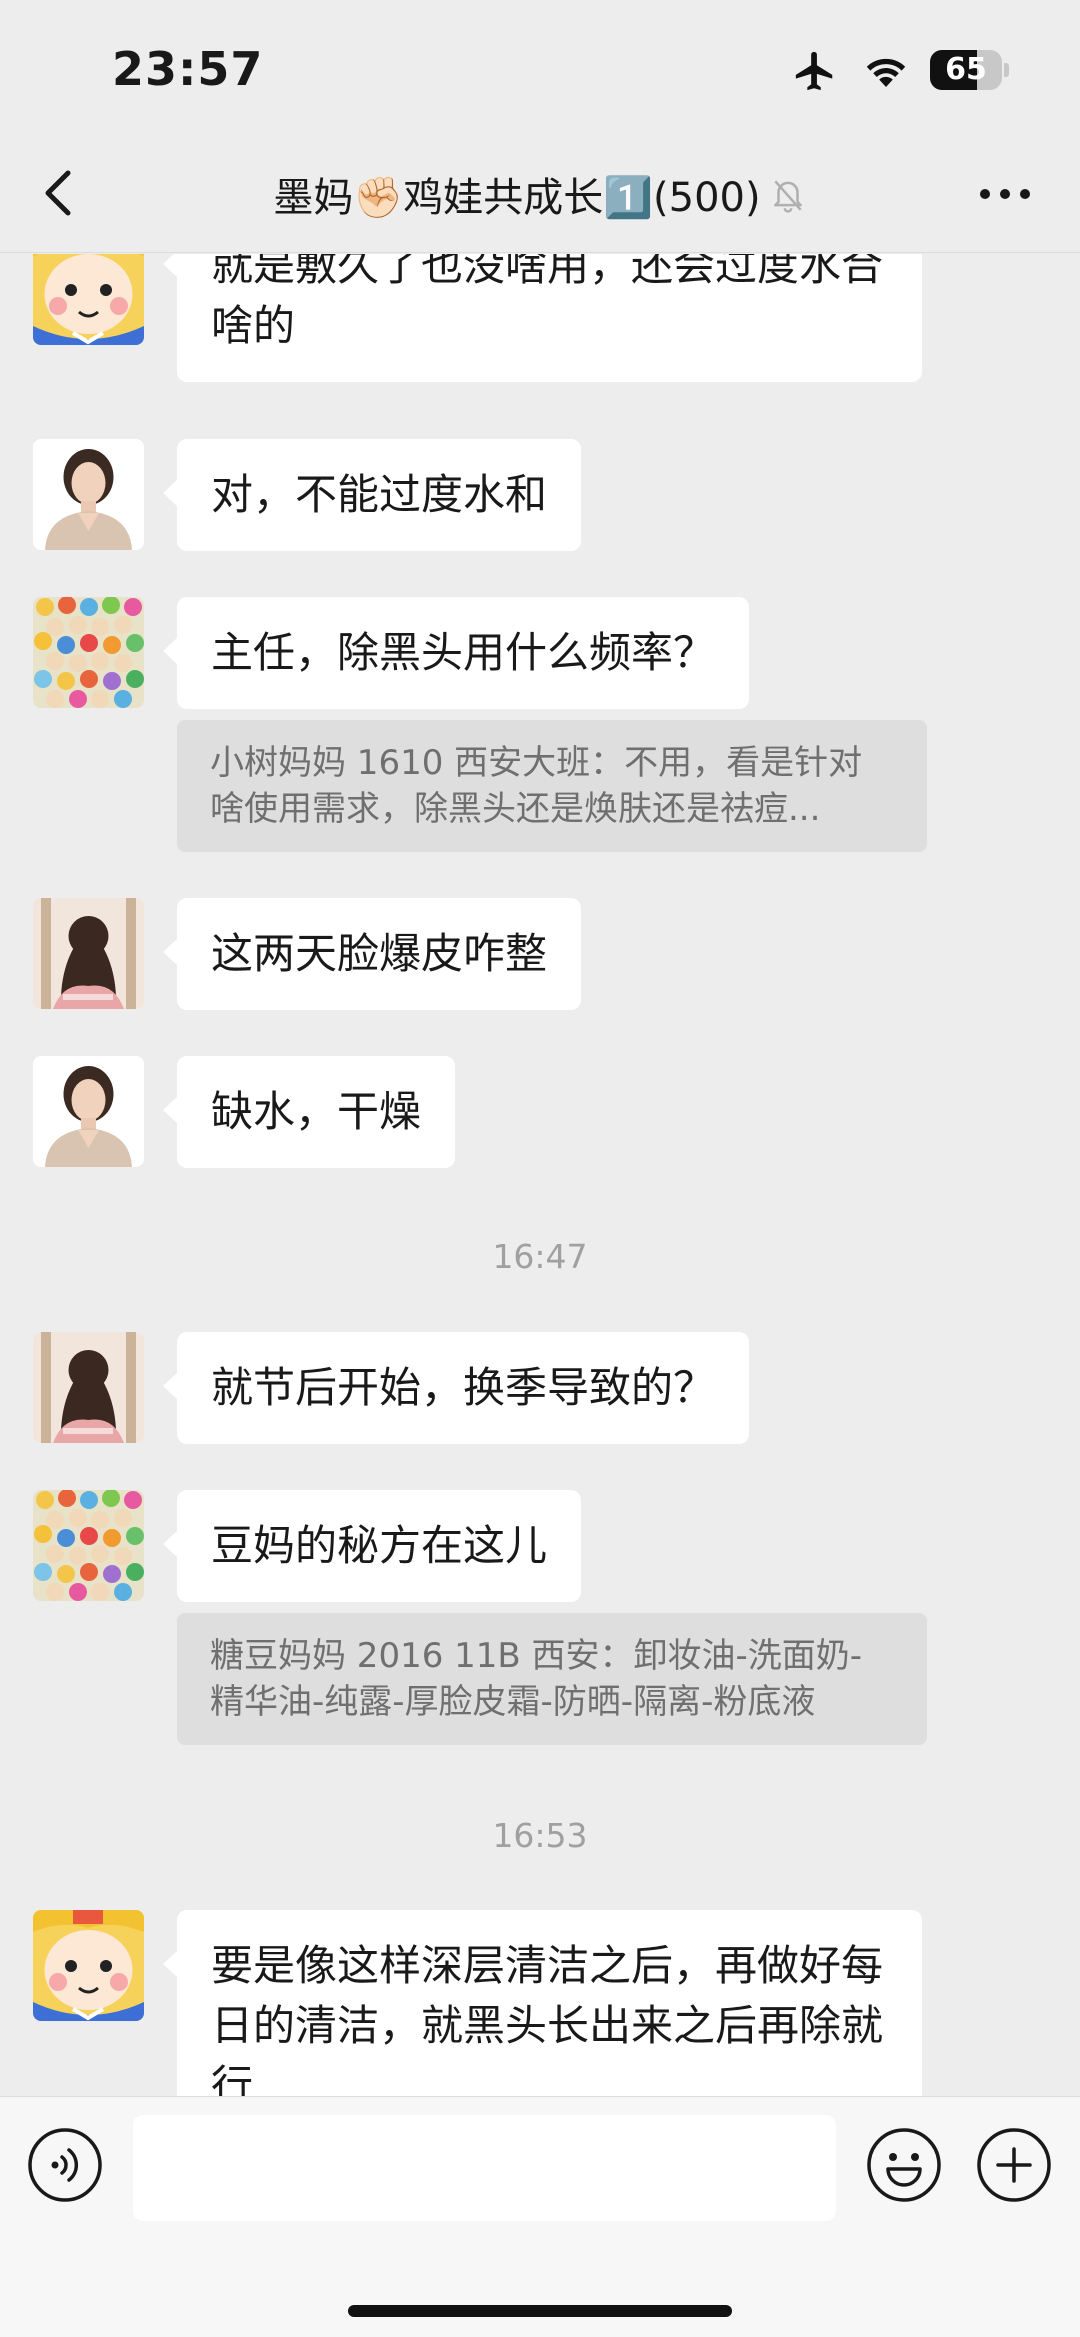  What do you see at coordinates (516, 194) in the screenshot?
I see `chat-title: 墨妈✊🏻鸡娃共成长1️⃣(500)` at bounding box center [516, 194].